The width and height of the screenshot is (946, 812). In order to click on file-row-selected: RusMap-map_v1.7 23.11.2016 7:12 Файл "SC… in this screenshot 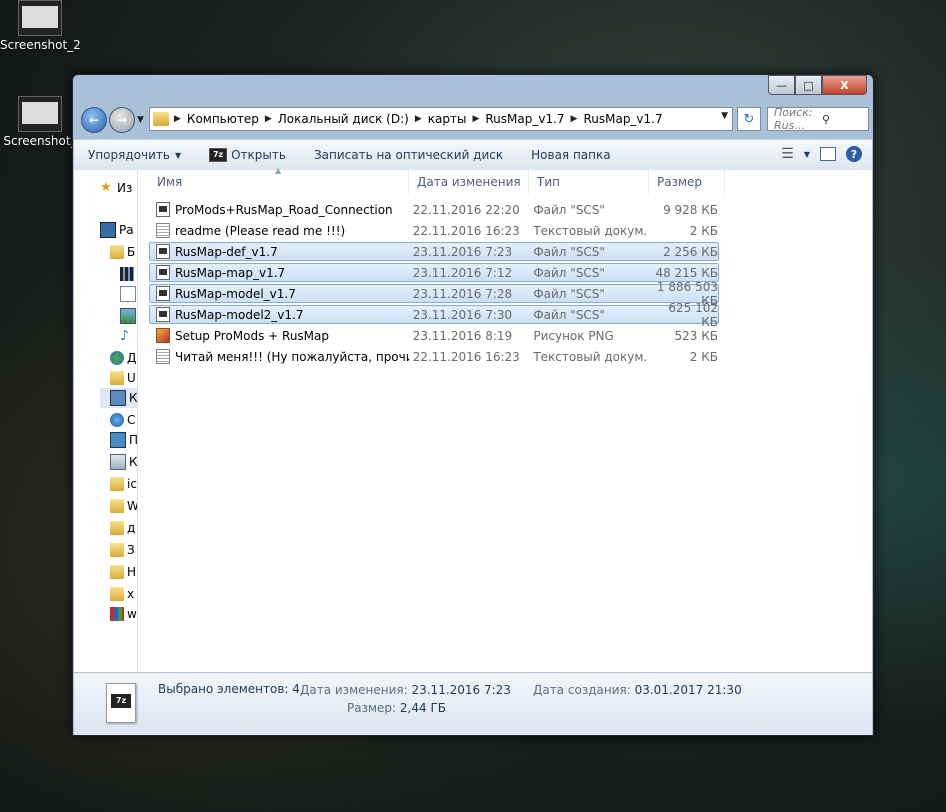, I will do `click(434, 272)`.